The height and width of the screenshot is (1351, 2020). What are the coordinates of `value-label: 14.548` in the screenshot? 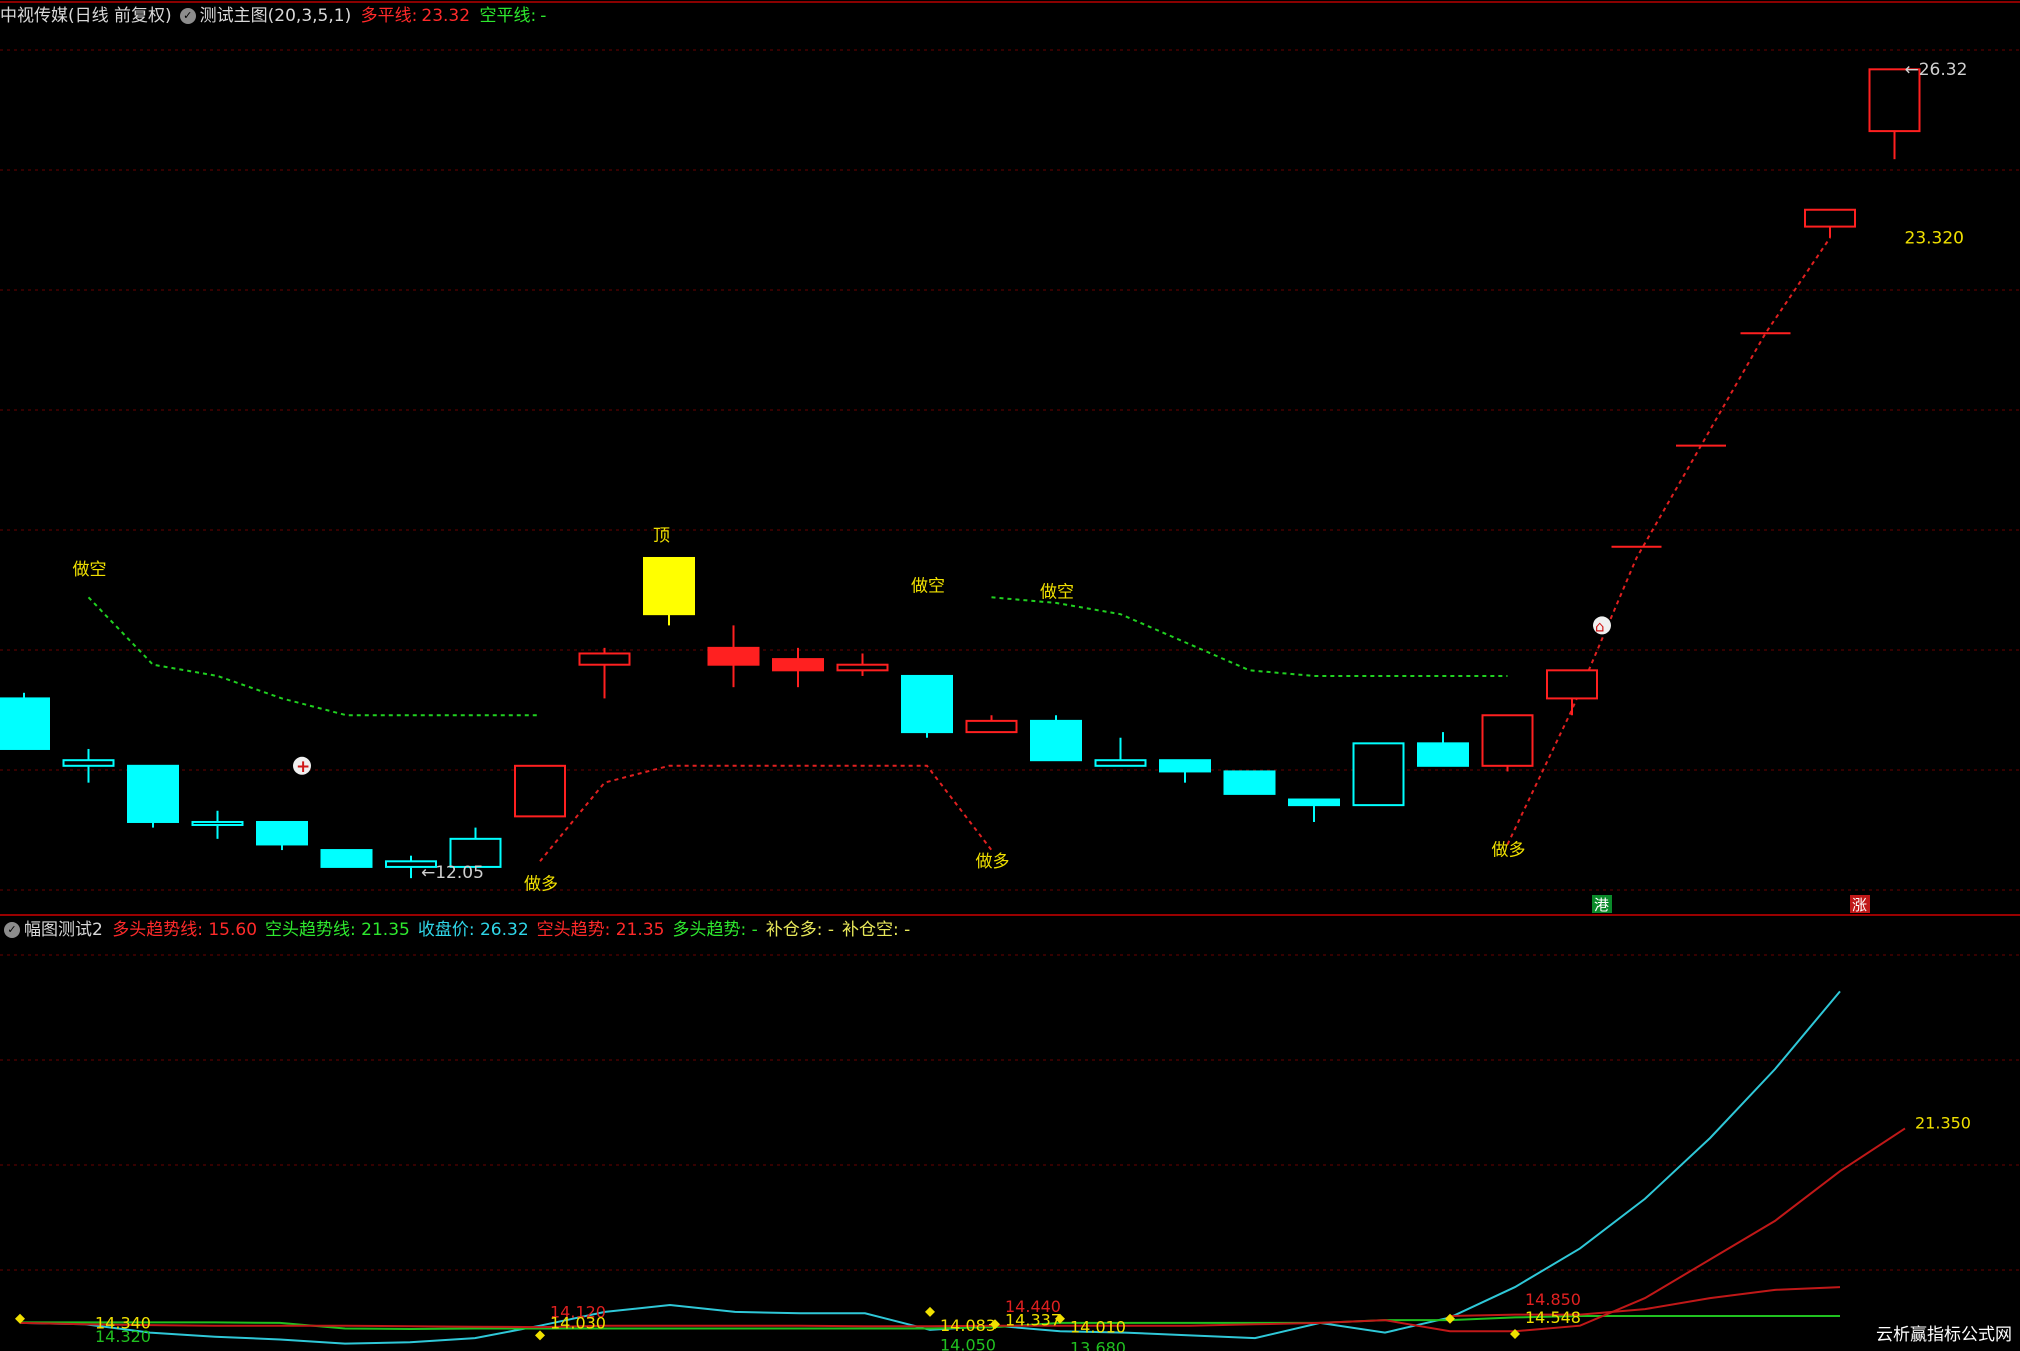 It's located at (1553, 1317).